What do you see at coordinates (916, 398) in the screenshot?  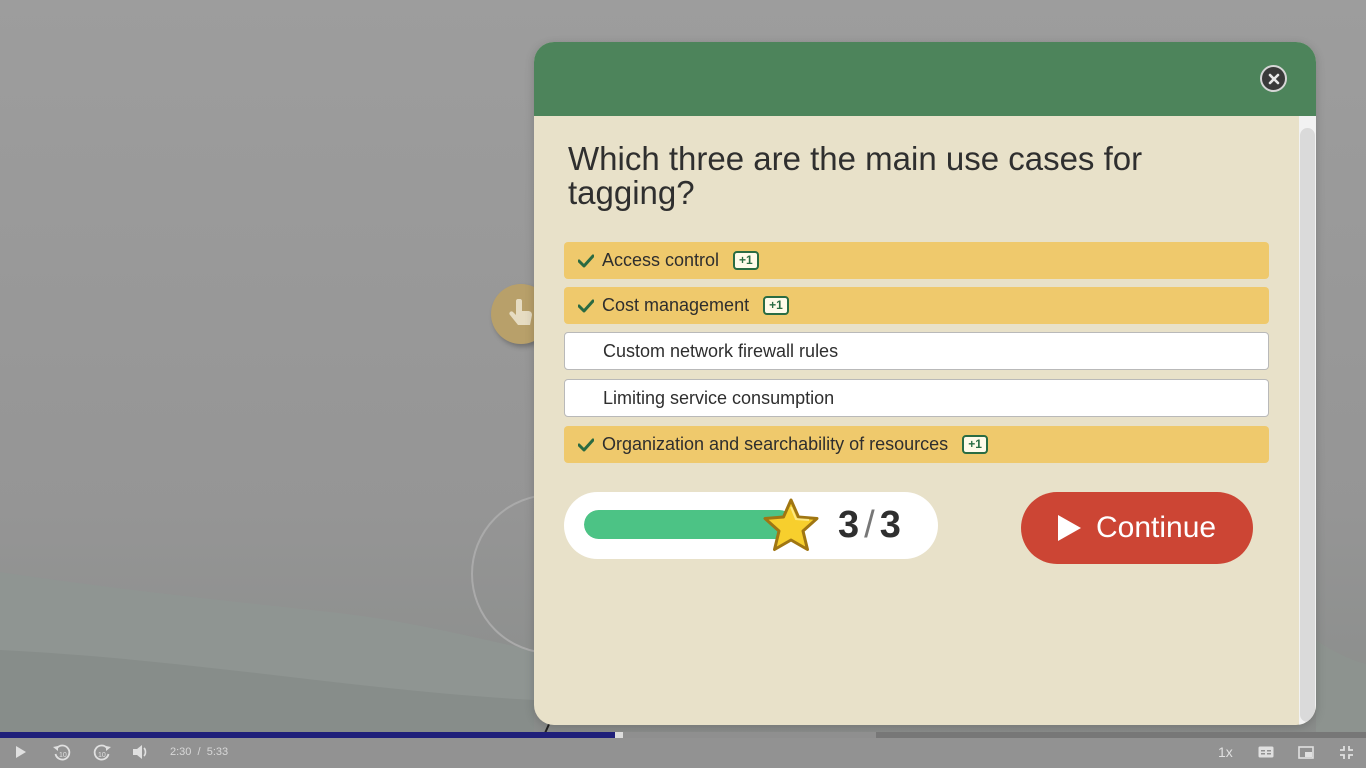 I see `answer-option-limiting-service-consumption: Limiting service consumption` at bounding box center [916, 398].